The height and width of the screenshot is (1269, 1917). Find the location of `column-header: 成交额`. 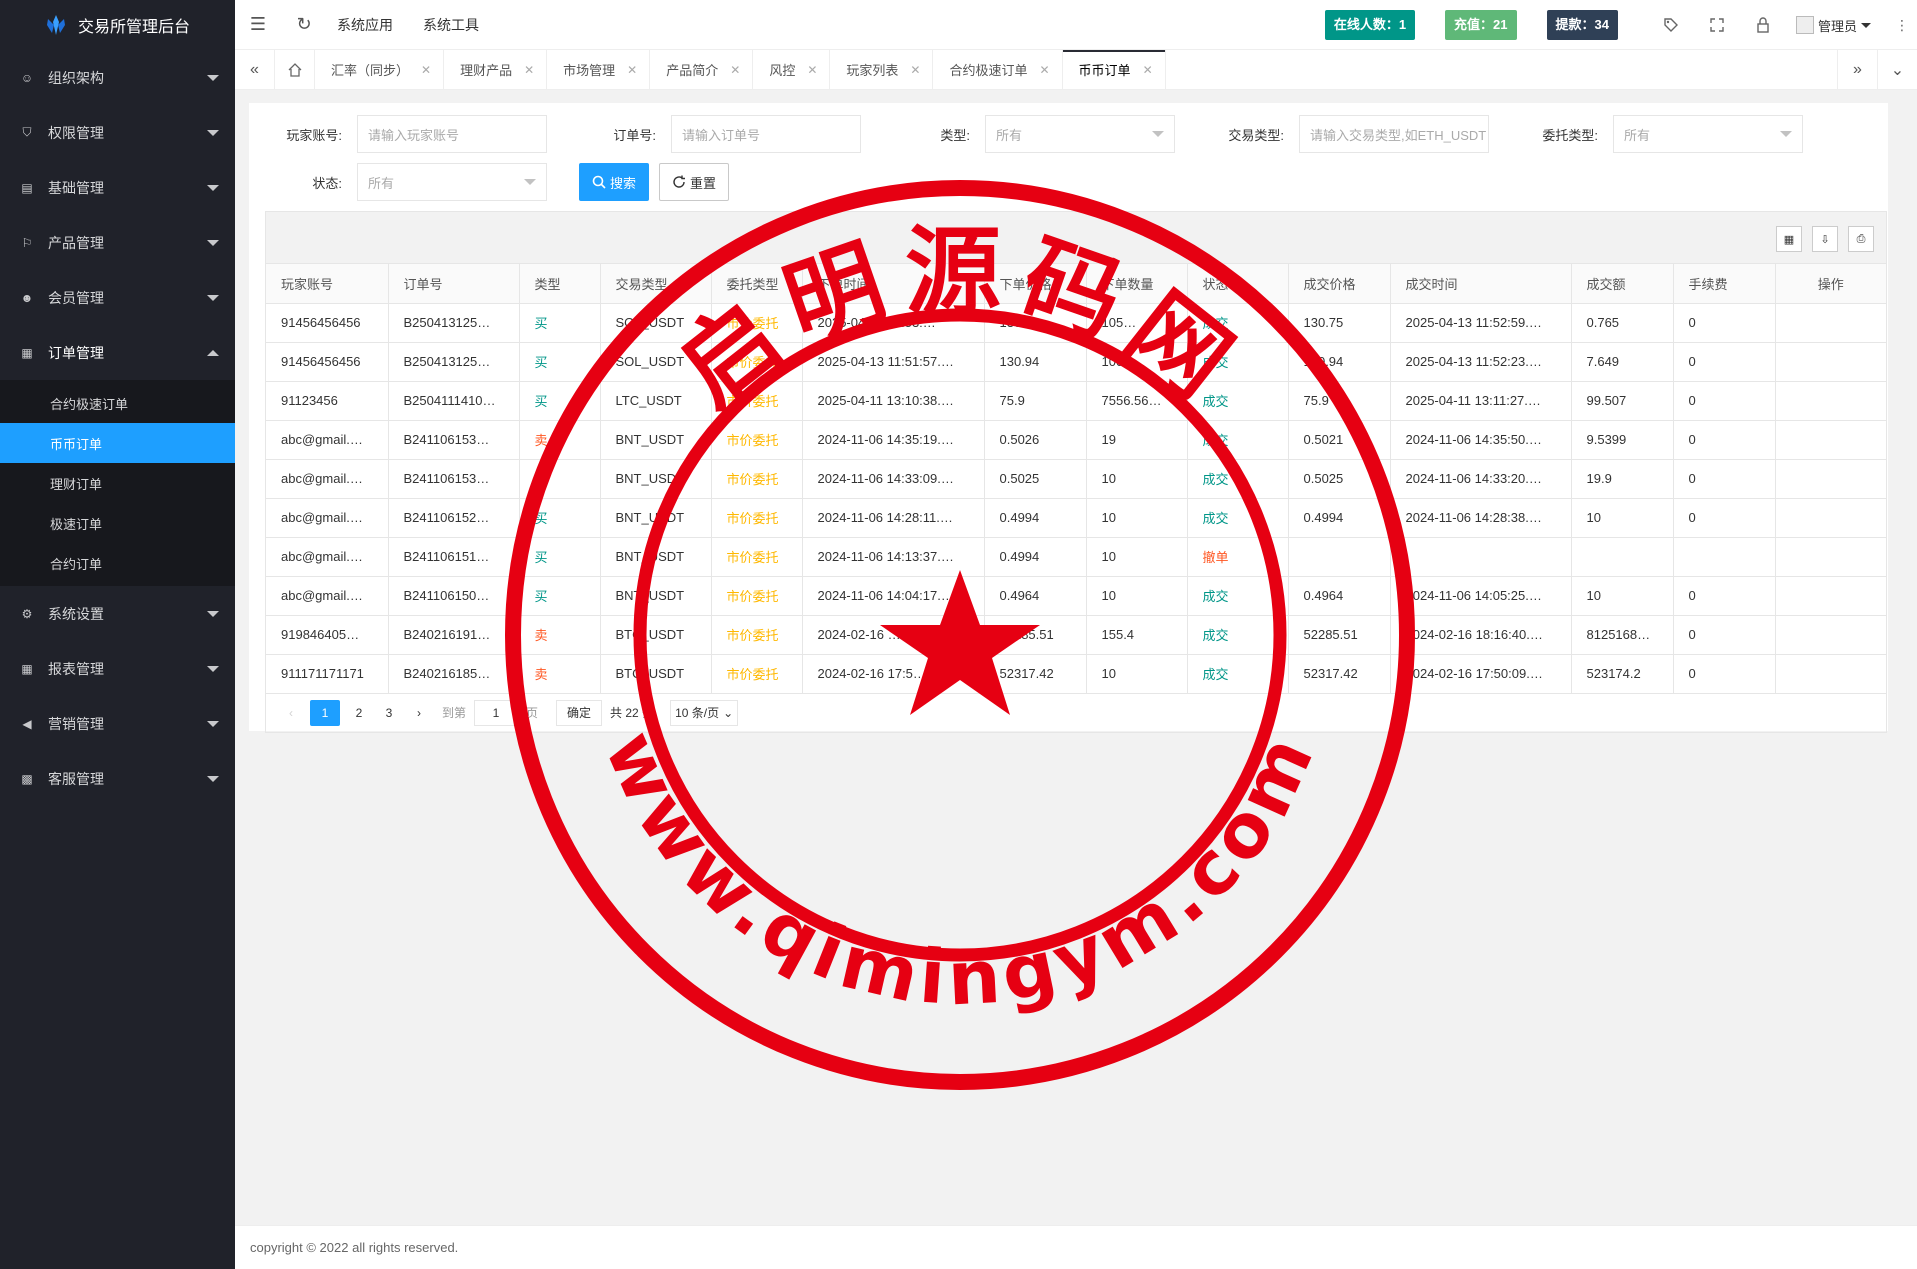

column-header: 成交额 is located at coordinates (1622, 284).